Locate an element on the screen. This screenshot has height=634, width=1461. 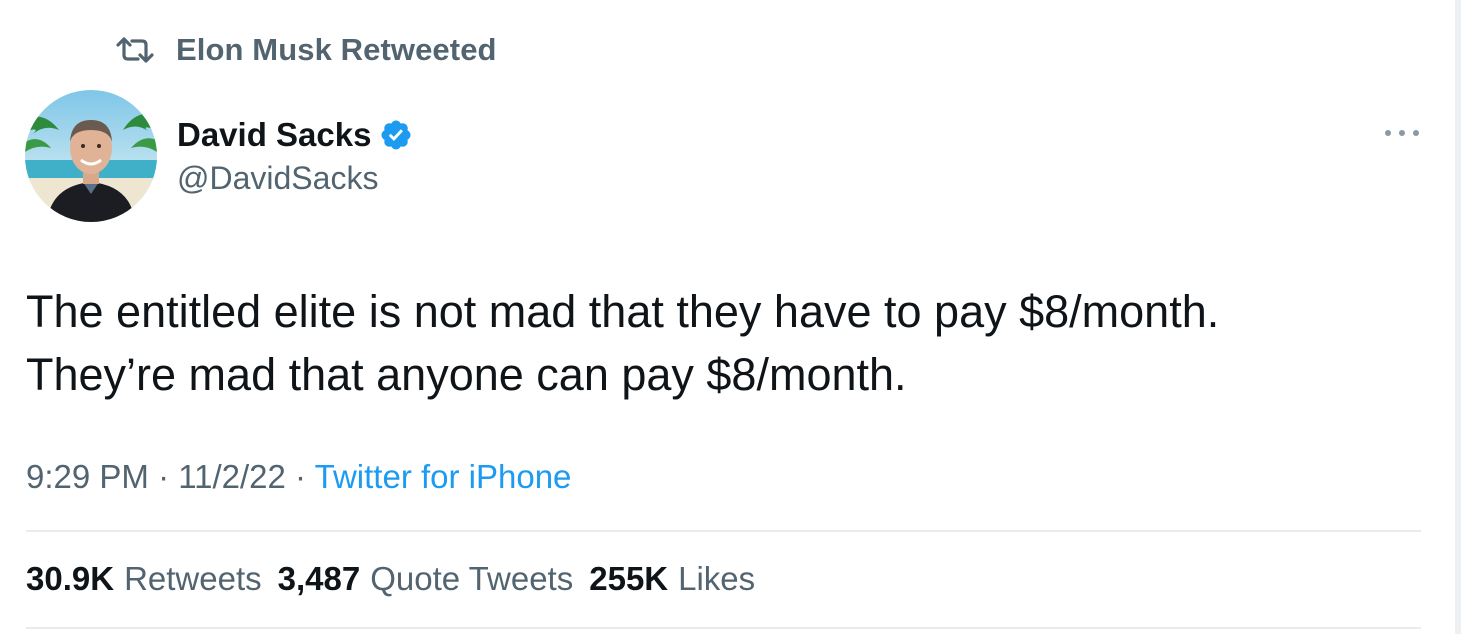
author-name: David Sacks is located at coordinates (274, 135).